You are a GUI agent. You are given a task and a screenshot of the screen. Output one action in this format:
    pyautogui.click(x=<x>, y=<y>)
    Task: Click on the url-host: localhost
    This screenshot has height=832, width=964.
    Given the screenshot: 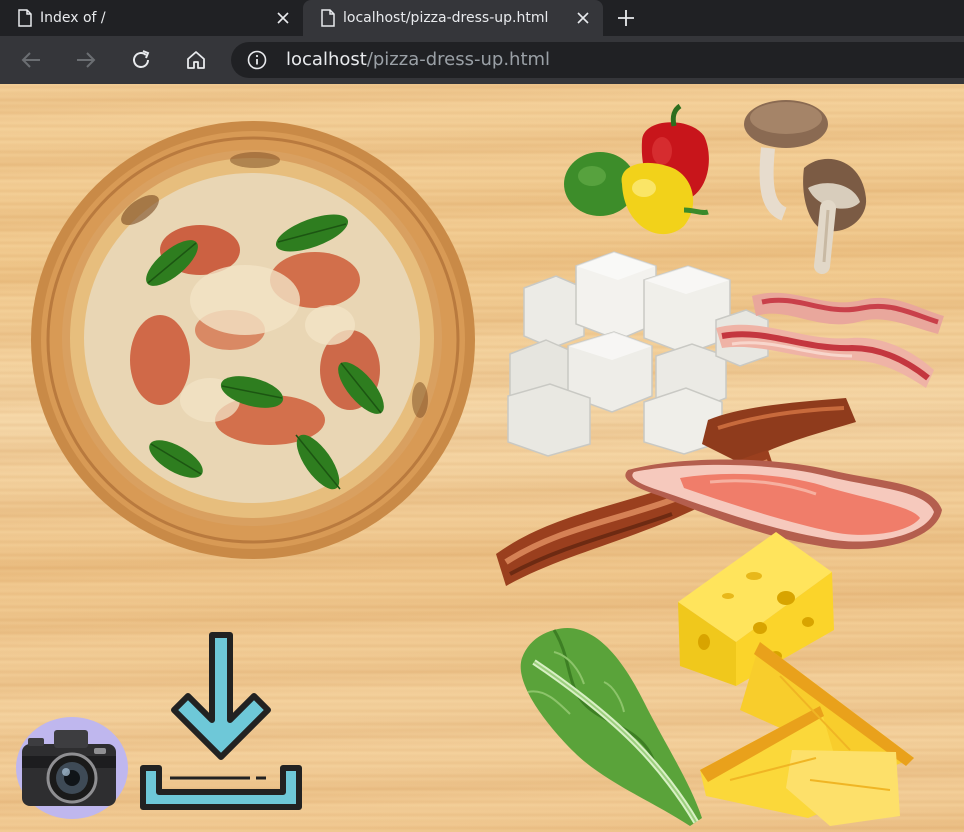 What is the action you would take?
    pyautogui.click(x=326, y=59)
    